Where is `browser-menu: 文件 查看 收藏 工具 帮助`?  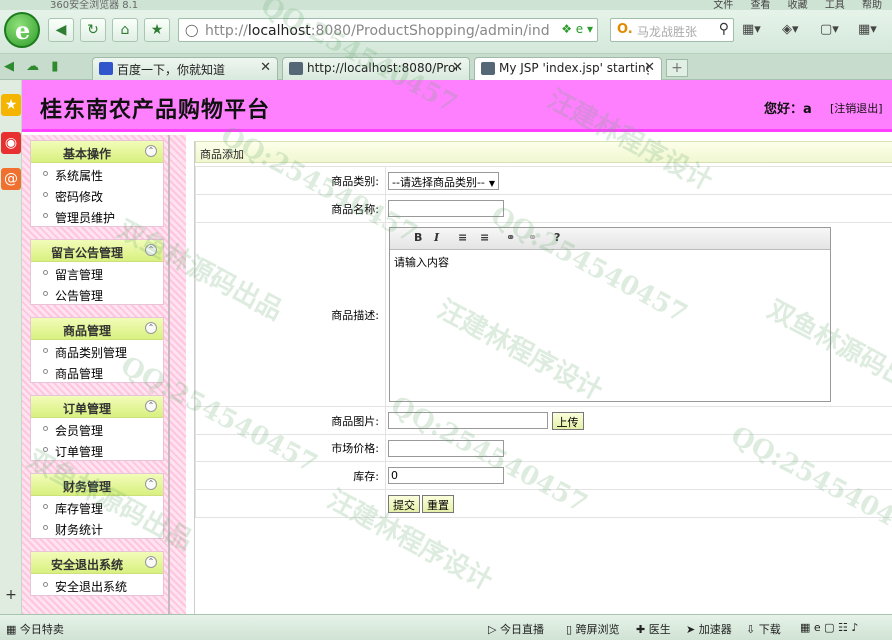
browser-menu: 文件 查看 收藏 工具 帮助 is located at coordinates (797, 5).